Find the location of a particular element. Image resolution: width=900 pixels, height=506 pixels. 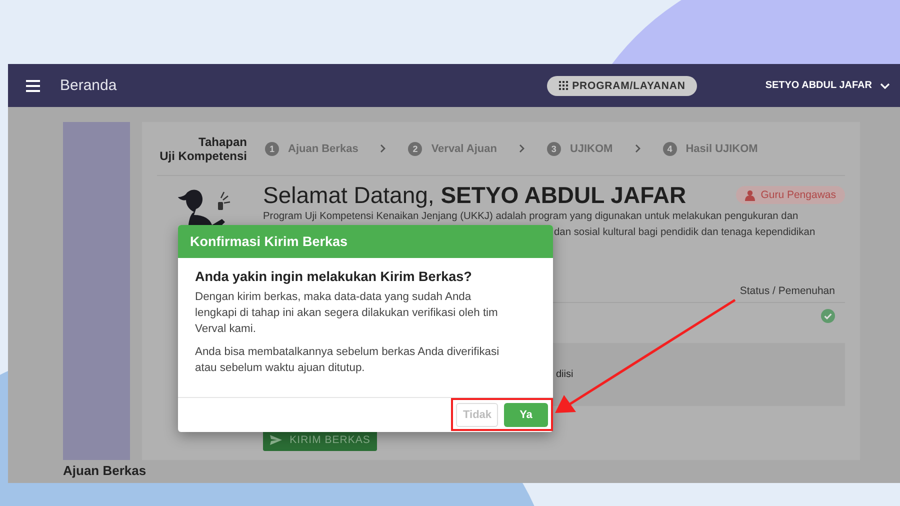

user-menu: SETYO ABDUL JAFAR is located at coordinates (827, 85).